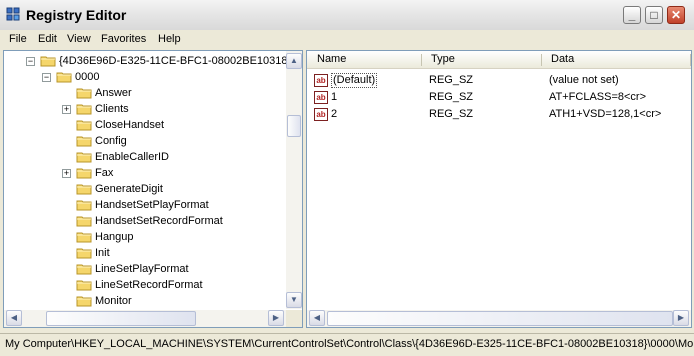 The image size is (694, 356). Describe the element at coordinates (144, 77) in the screenshot. I see `tree-node: − 0000` at that location.